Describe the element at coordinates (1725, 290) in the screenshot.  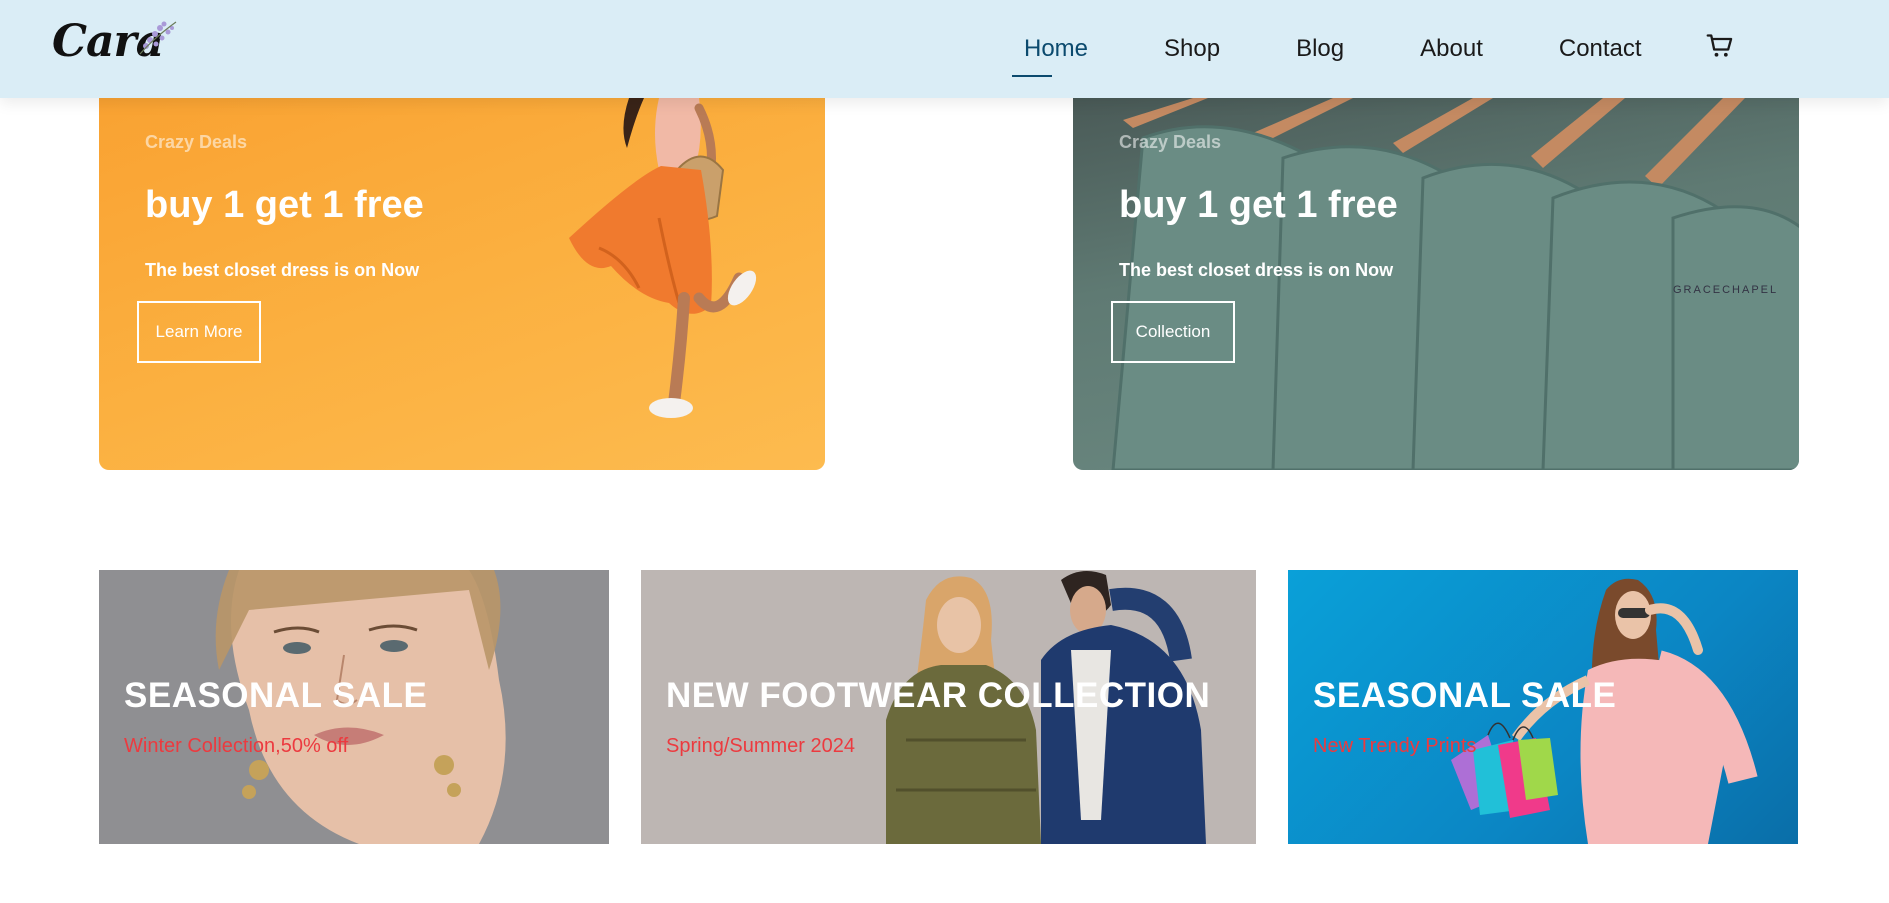
I see `shirt-label-text: GRACECHAPEL` at that location.